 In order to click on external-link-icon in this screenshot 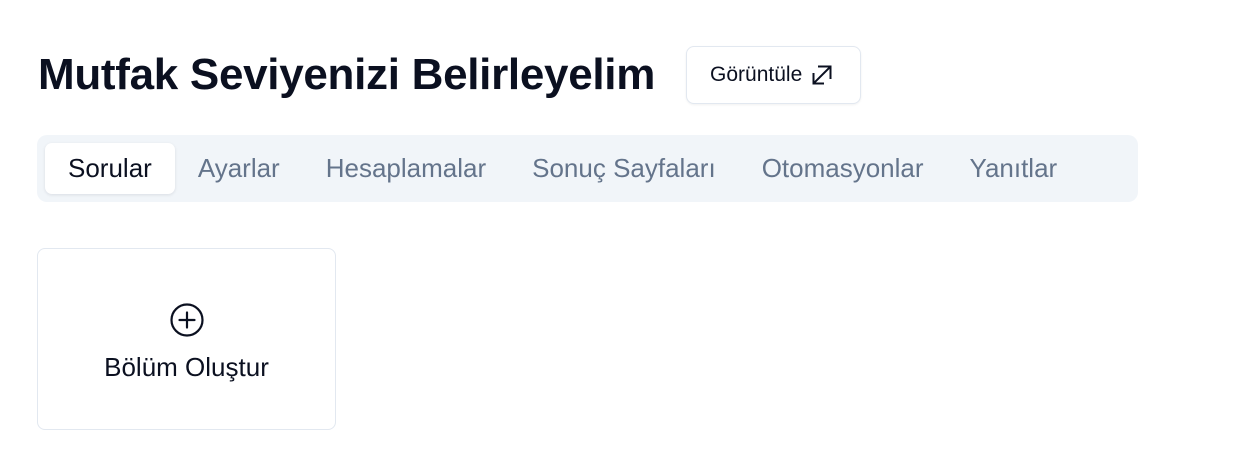, I will do `click(822, 75)`.